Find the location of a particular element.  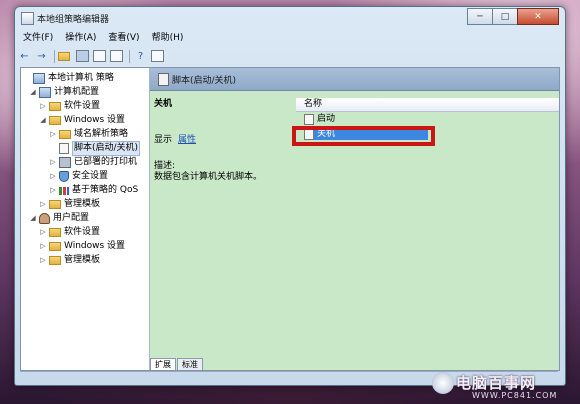

app-icon is located at coordinates (27, 18).